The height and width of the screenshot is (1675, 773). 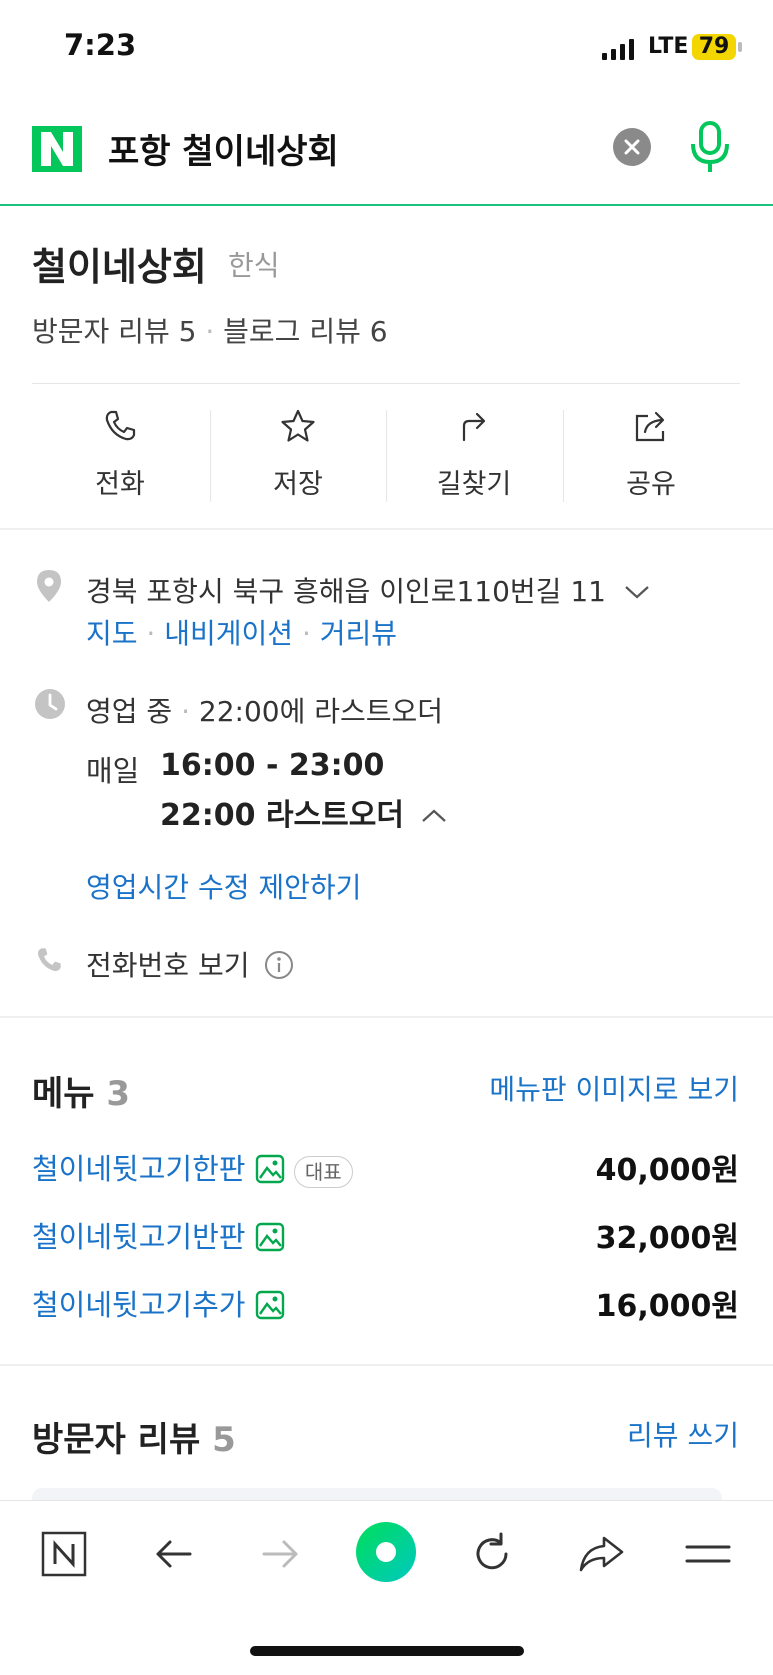 What do you see at coordinates (50, 704) in the screenshot?
I see `clock-icon` at bounding box center [50, 704].